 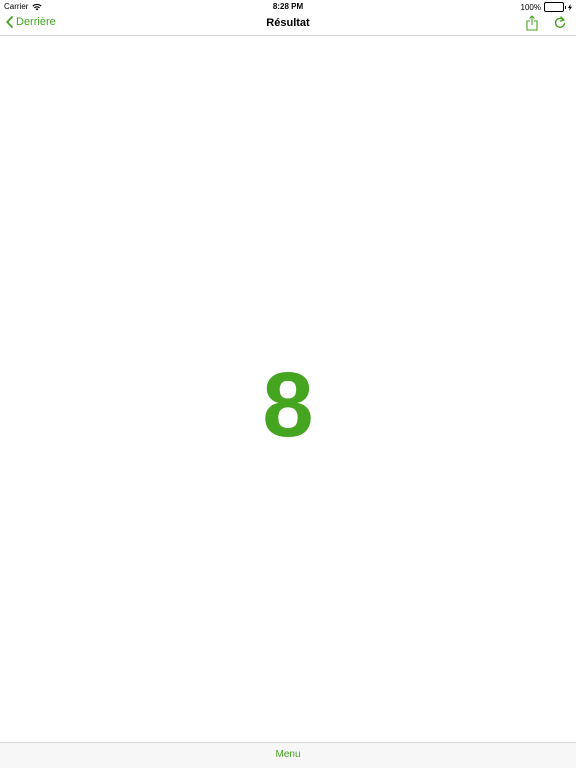 What do you see at coordinates (570, 7) in the screenshot?
I see `charging-bolt-icon` at bounding box center [570, 7].